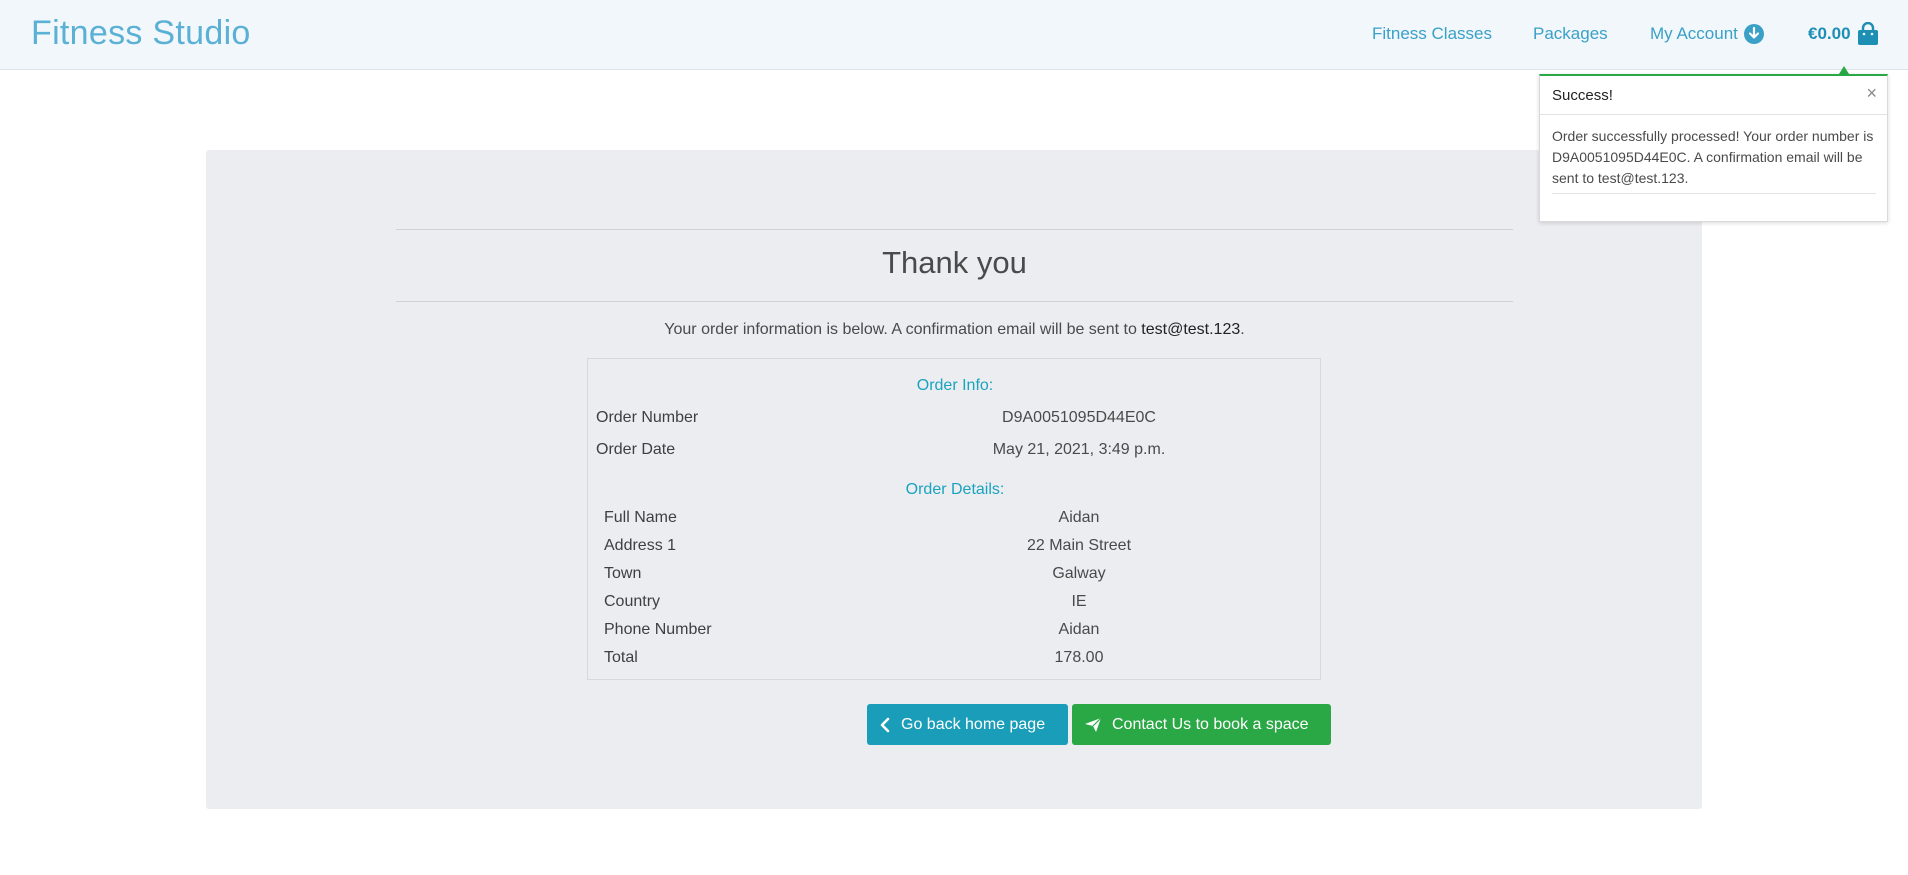  What do you see at coordinates (1871, 93) in the screenshot?
I see `close-icon: ×` at bounding box center [1871, 93].